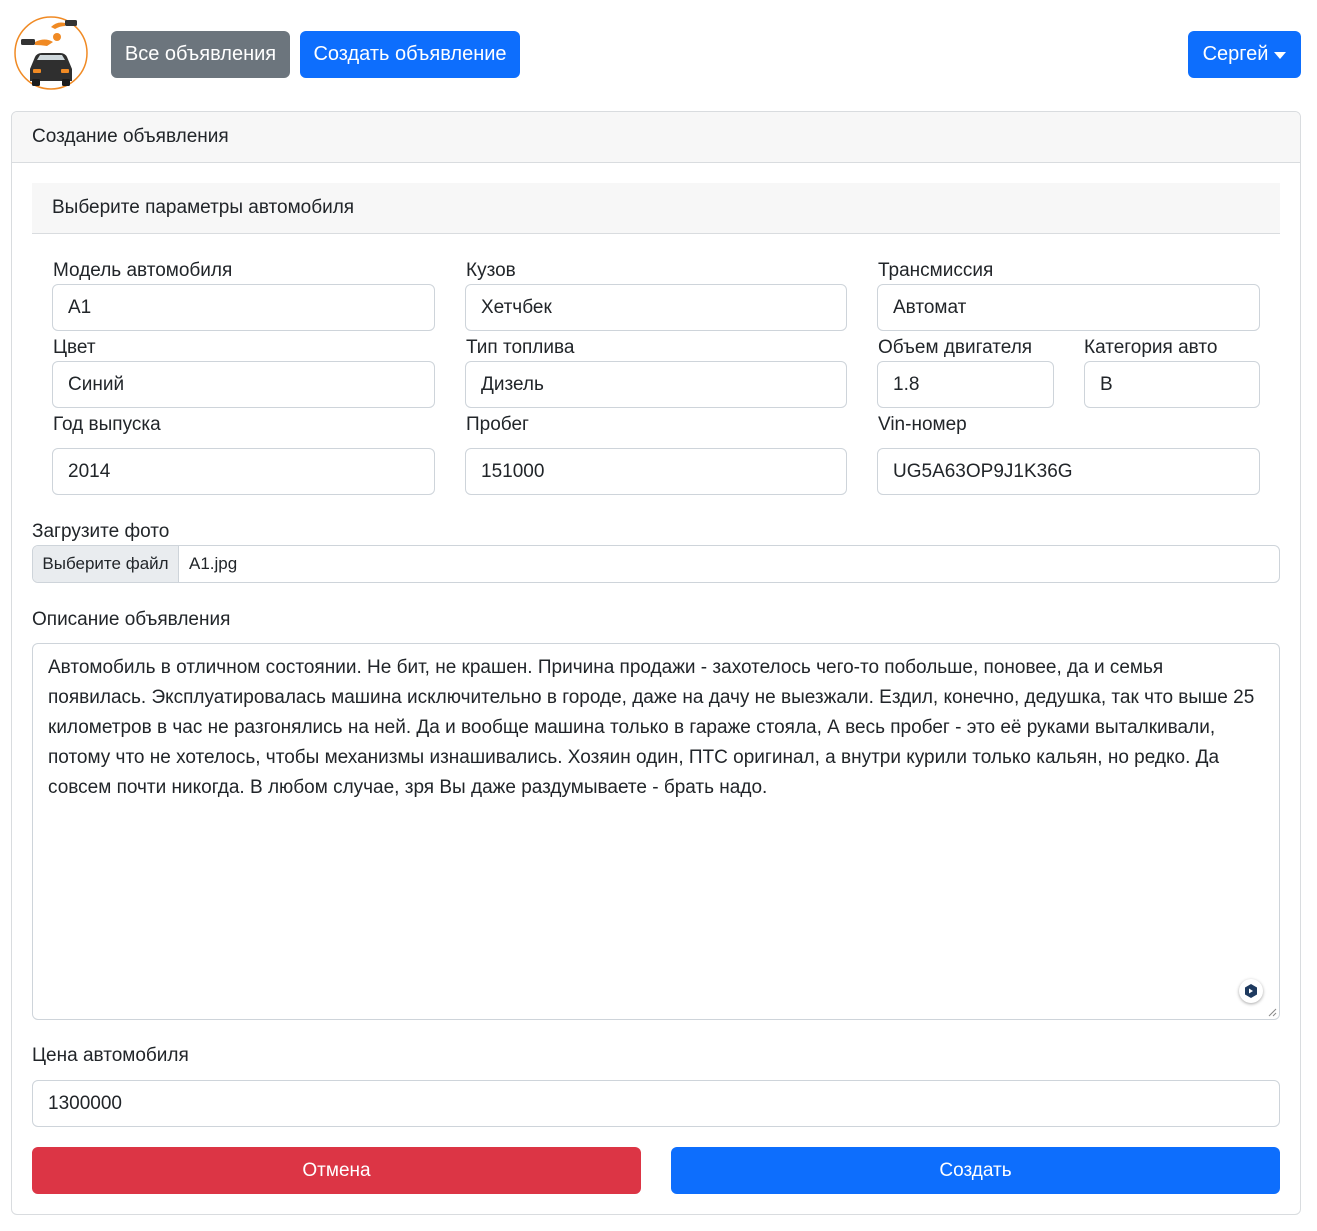 This screenshot has width=1317, height=1231. Describe the element at coordinates (243, 384) in the screenshot. I see `color-input: Синий` at that location.